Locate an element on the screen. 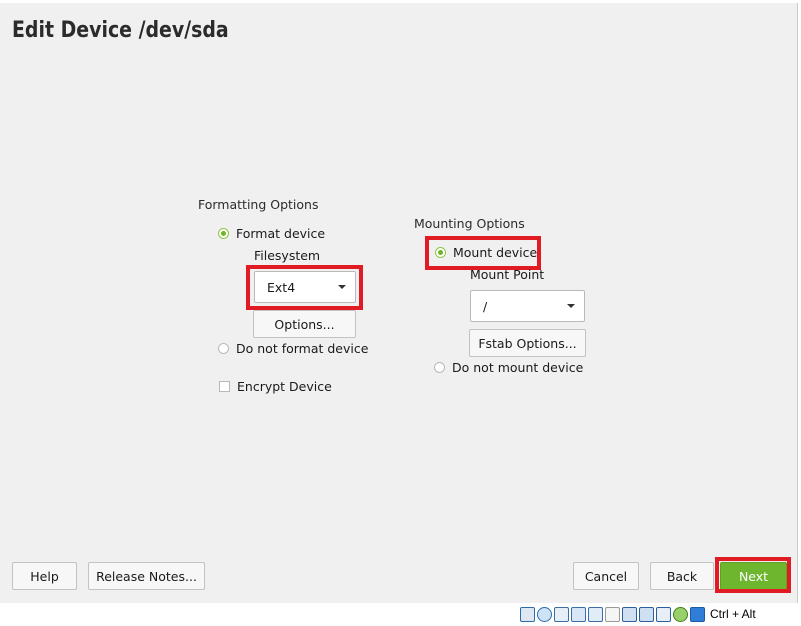 Image resolution: width=801 pixels, height=626 pixels. format-device-label: Format device is located at coordinates (281, 233).